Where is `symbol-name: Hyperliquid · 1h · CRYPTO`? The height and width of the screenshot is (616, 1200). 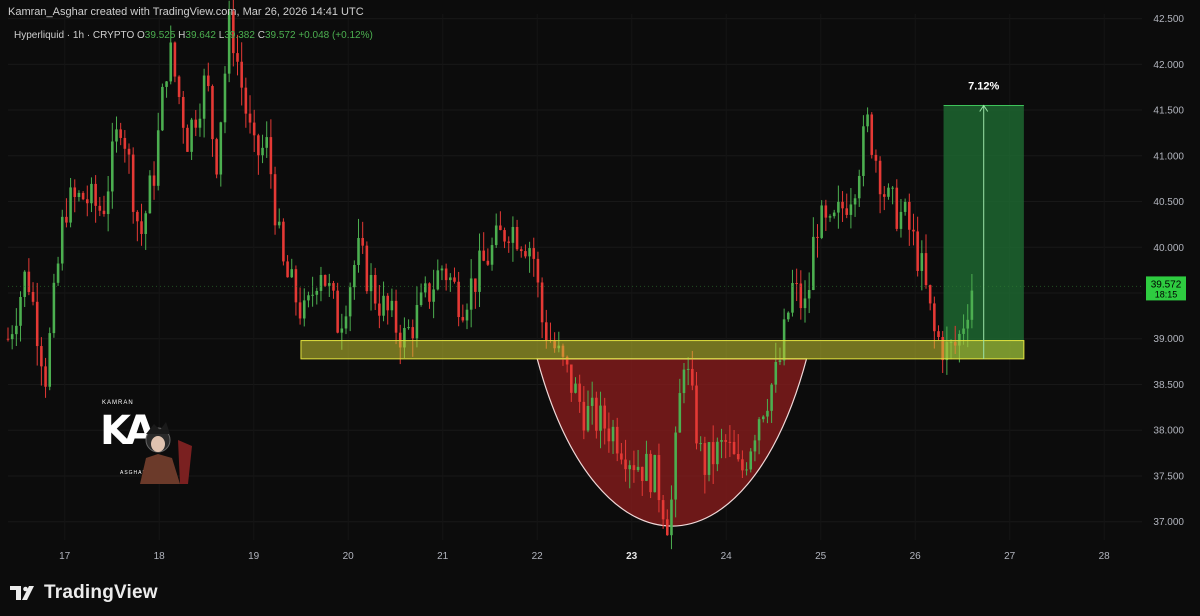
symbol-name: Hyperliquid · 1h · CRYPTO is located at coordinates (74, 35).